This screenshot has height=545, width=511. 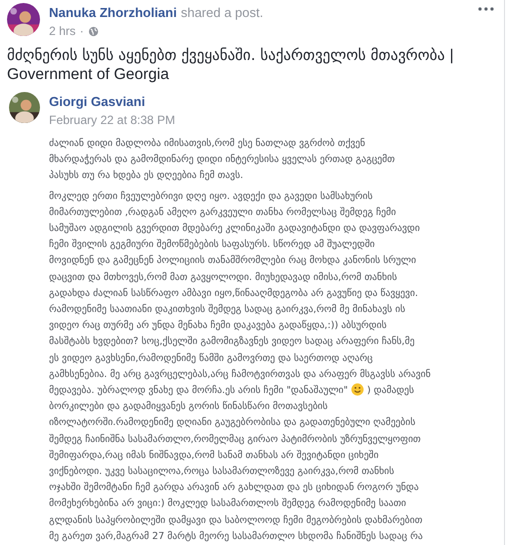 What do you see at coordinates (222, 12) in the screenshot?
I see `share-action: shared a post.` at bounding box center [222, 12].